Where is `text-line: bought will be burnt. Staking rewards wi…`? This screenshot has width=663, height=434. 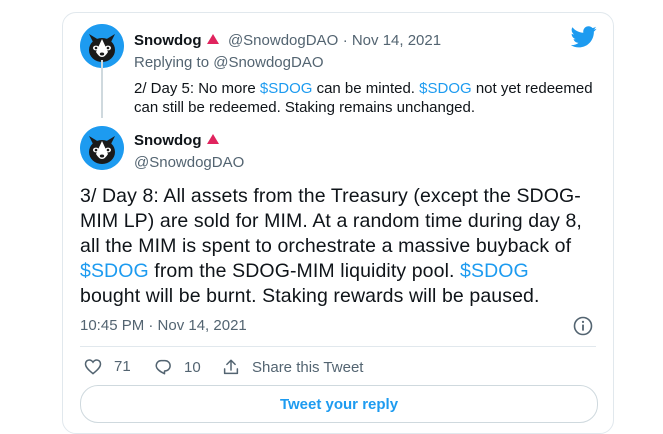
text-line: bought will be burnt. Staking rewards wi… is located at coordinates (310, 296).